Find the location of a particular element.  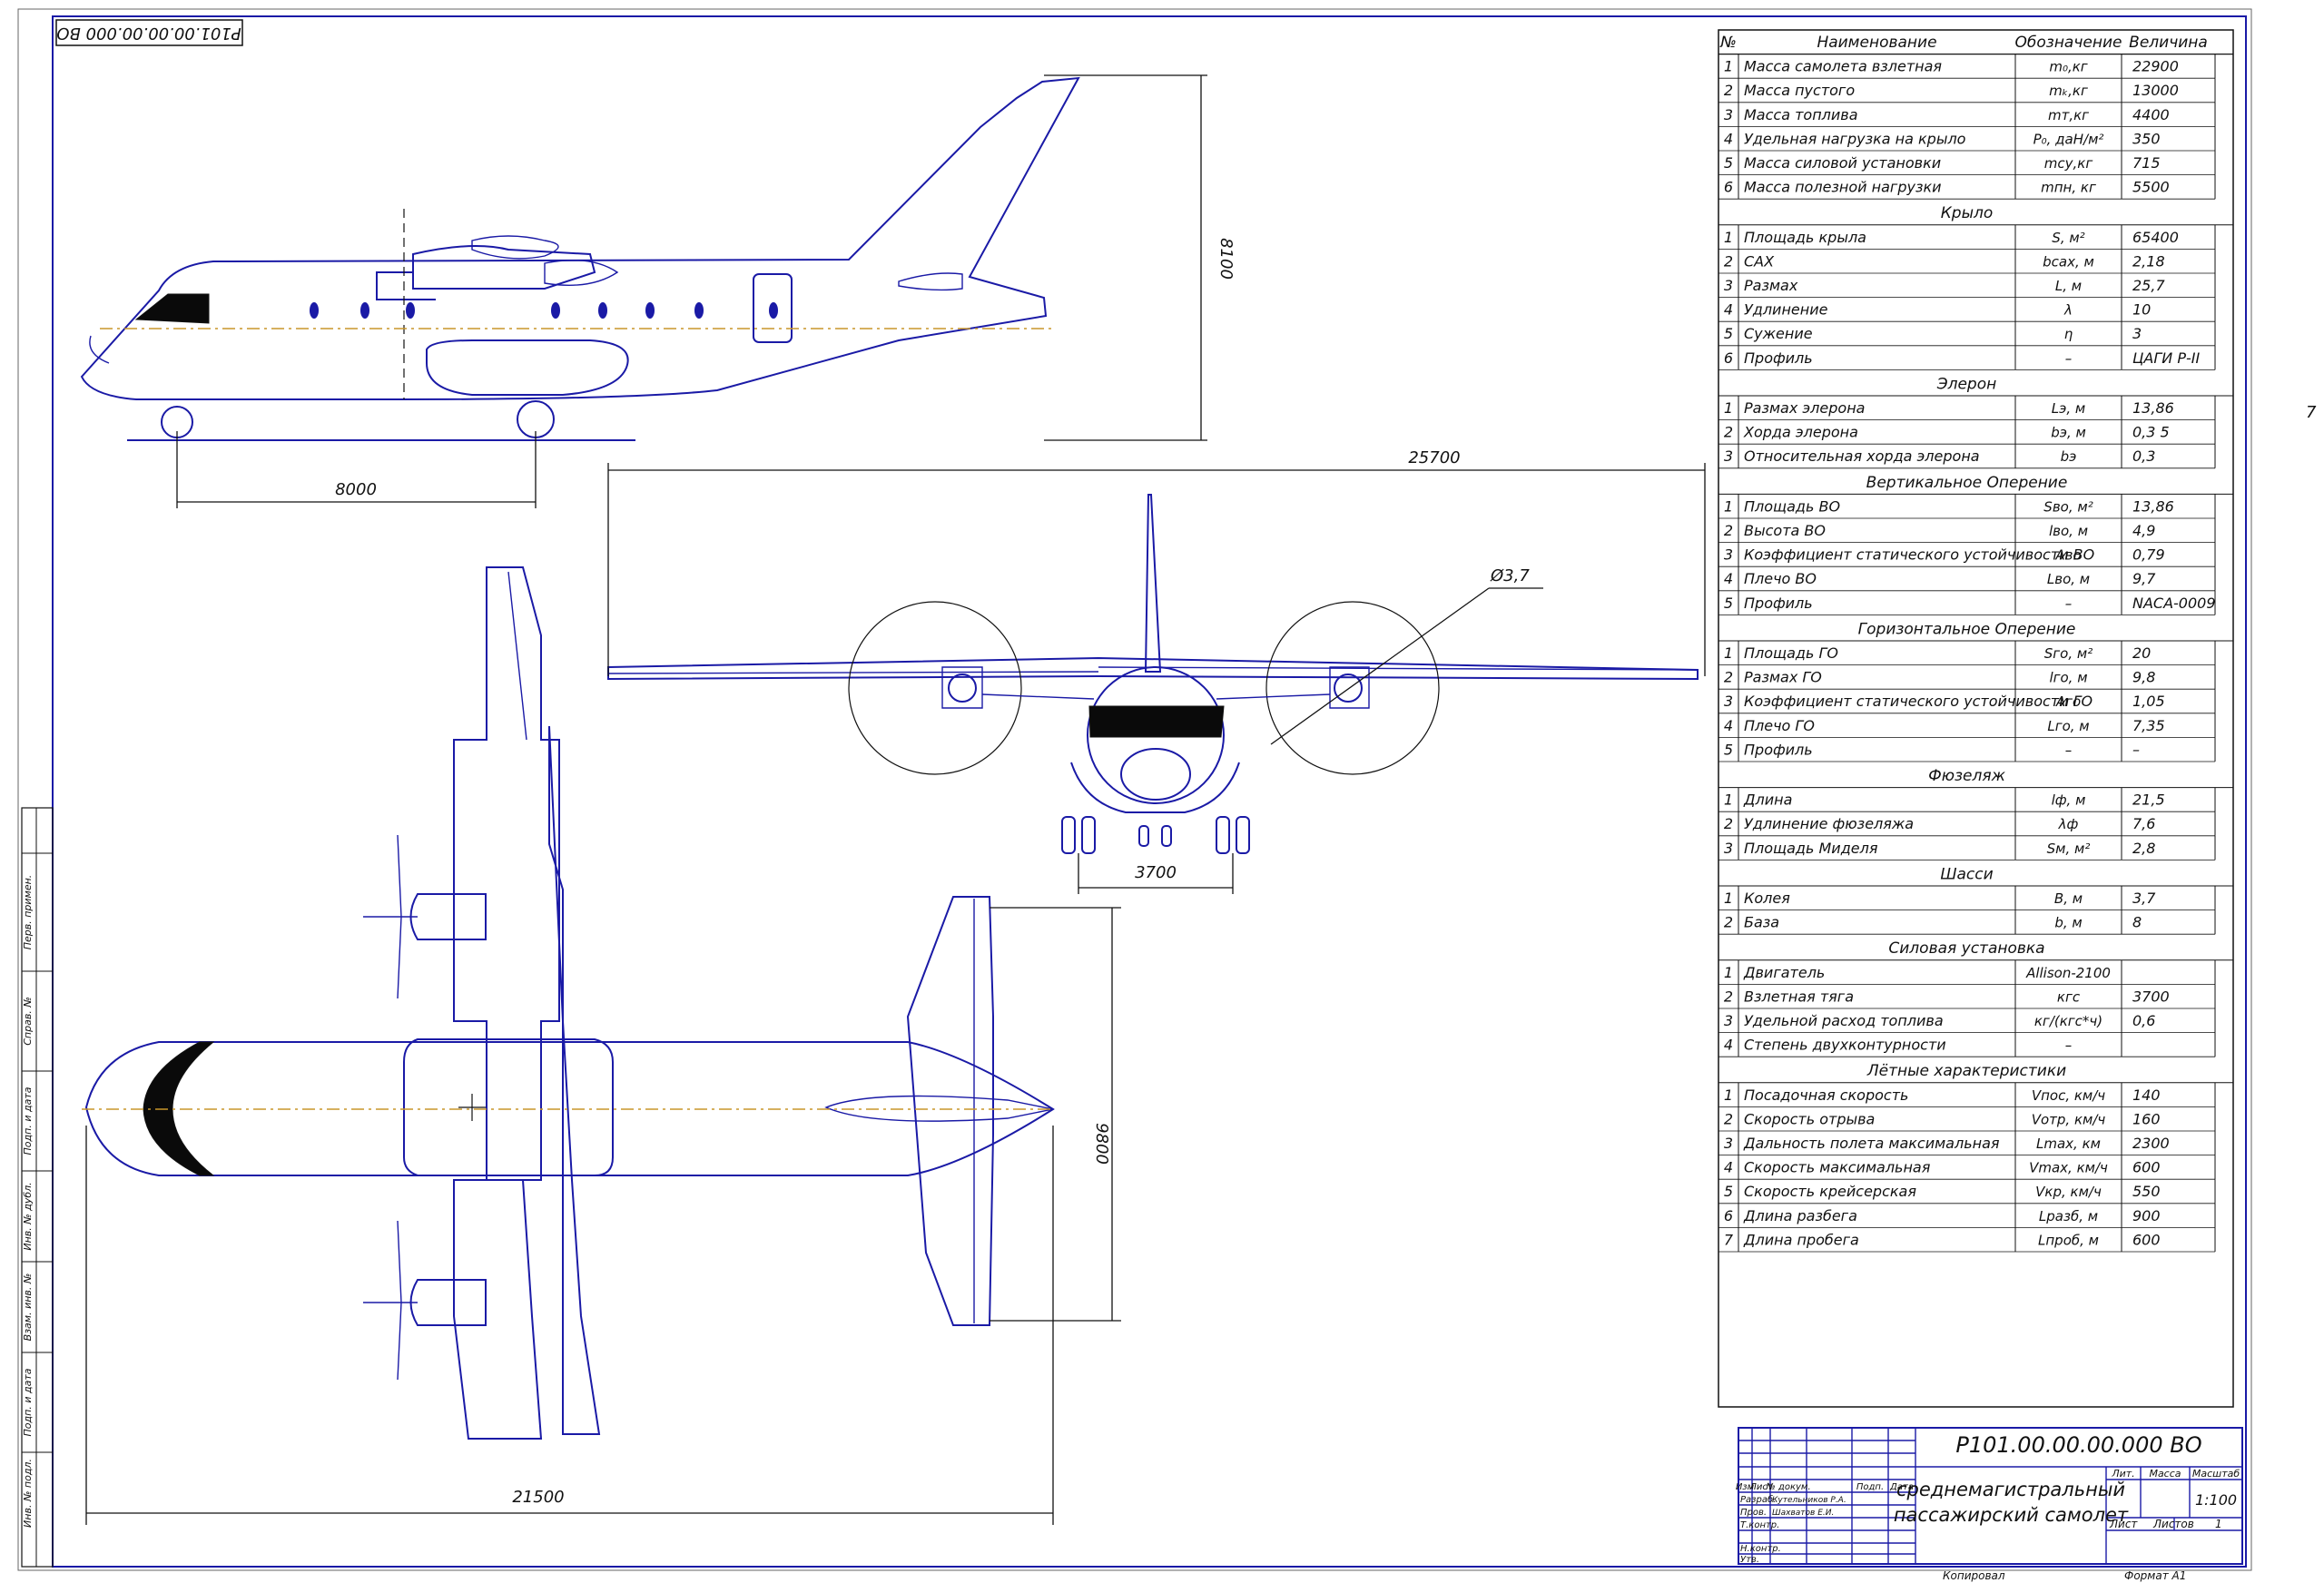

sheets-count: 1 is located at coordinates (2218, 1524).